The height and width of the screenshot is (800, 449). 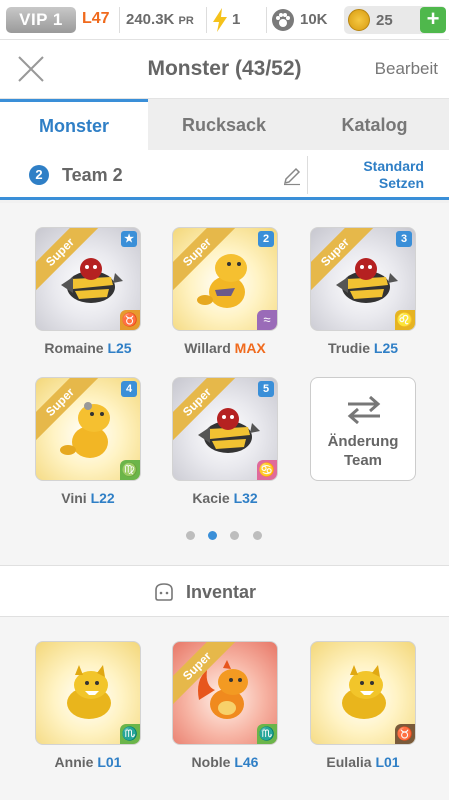 I want to click on slot-badge: 4, so click(x=129, y=389).